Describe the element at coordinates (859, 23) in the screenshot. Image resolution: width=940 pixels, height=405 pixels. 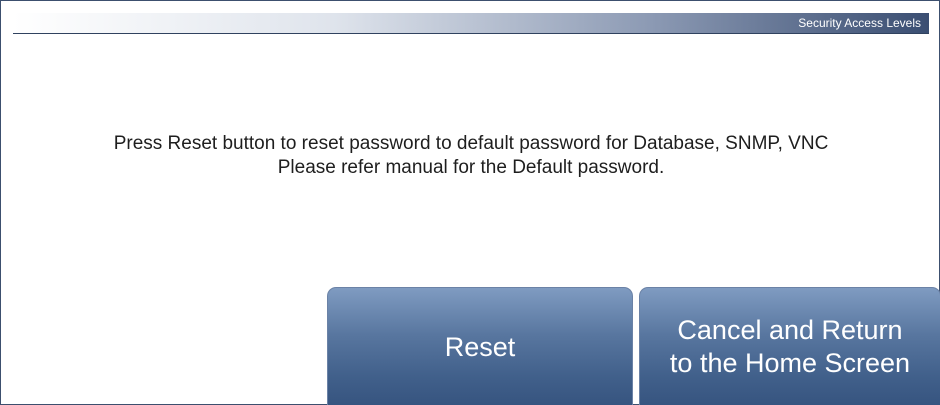
I see `page-title: Security Access Levels` at that location.